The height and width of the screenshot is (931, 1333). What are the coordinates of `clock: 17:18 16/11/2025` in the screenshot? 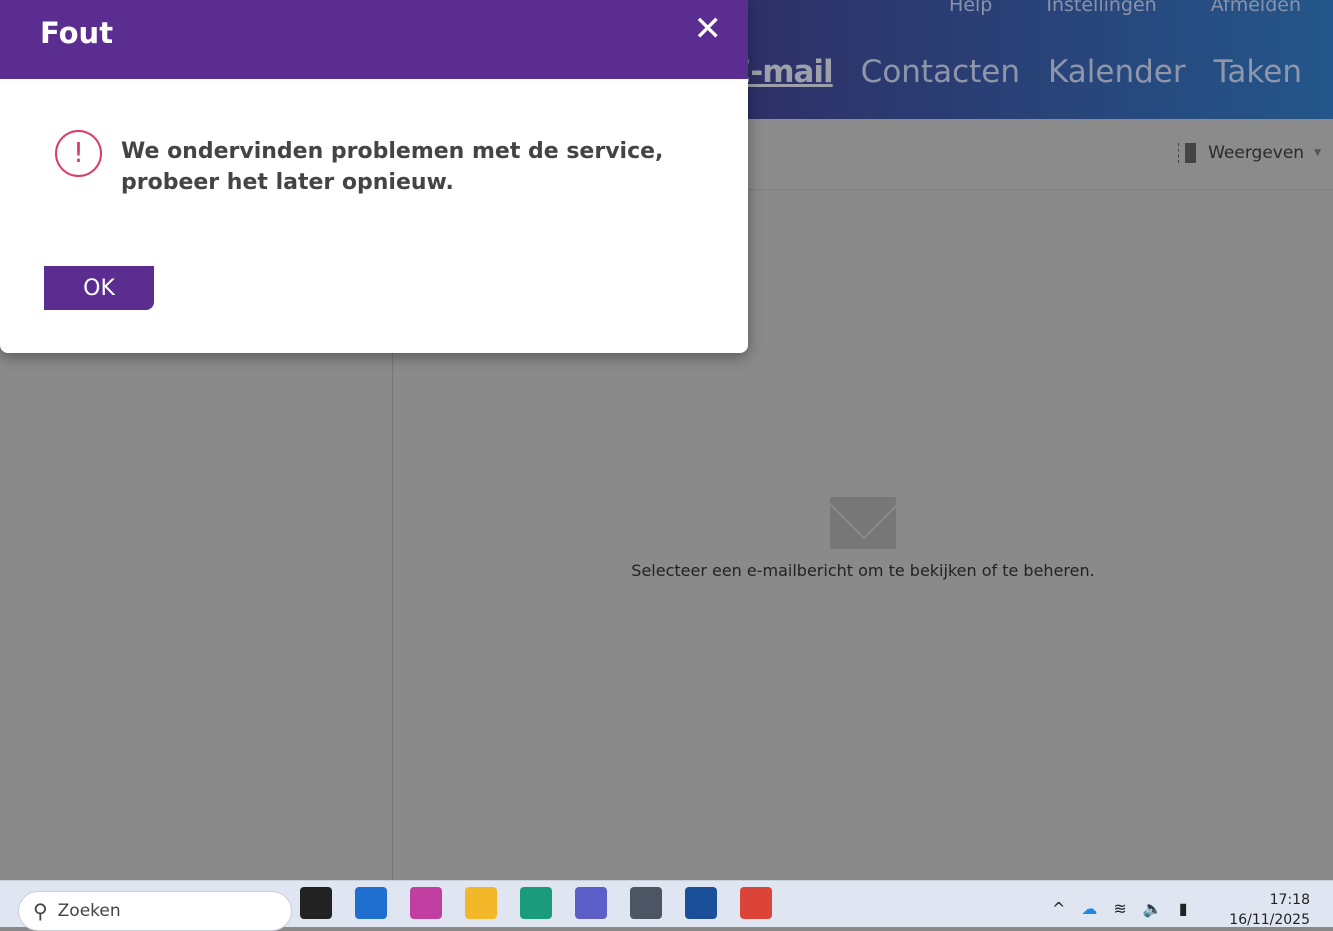 It's located at (1269, 910).